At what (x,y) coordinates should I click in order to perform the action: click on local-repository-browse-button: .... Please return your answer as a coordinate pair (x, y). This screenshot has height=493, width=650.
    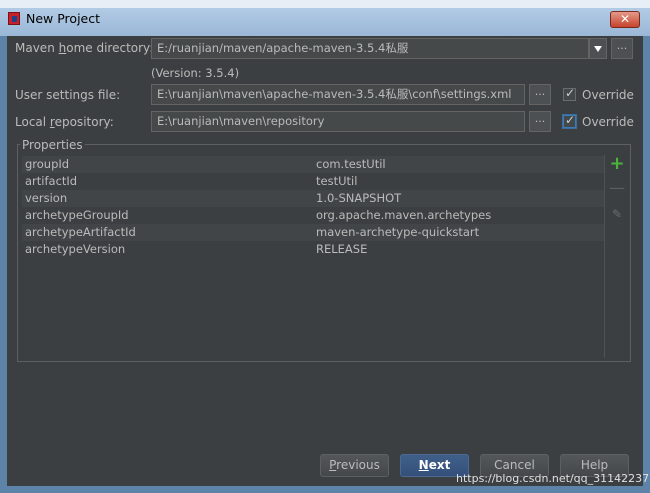
    Looking at the image, I should click on (540, 121).